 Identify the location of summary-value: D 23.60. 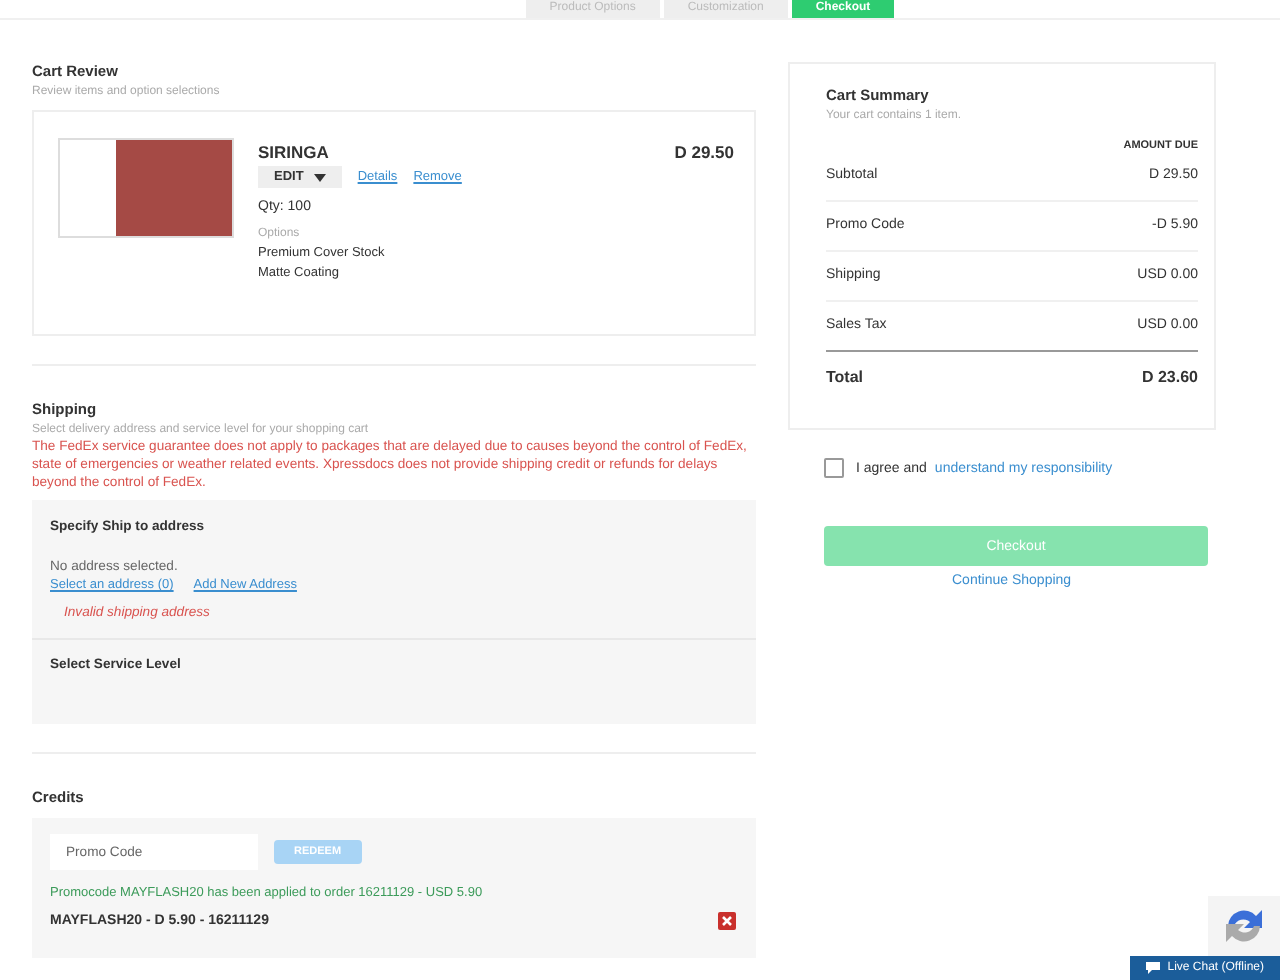
(1169, 377).